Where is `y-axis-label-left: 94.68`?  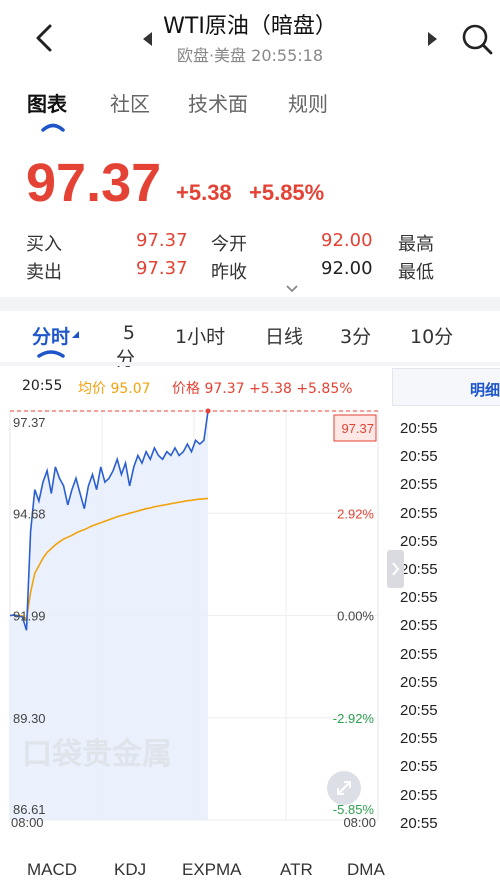
y-axis-label-left: 94.68 is located at coordinates (29, 513).